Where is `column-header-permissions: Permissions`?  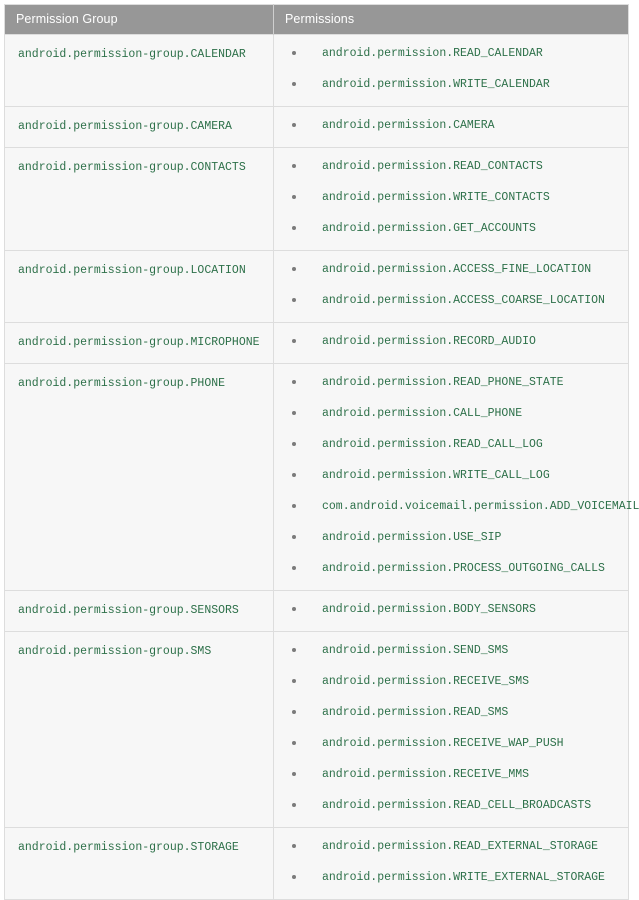 column-header-permissions: Permissions is located at coordinates (451, 19).